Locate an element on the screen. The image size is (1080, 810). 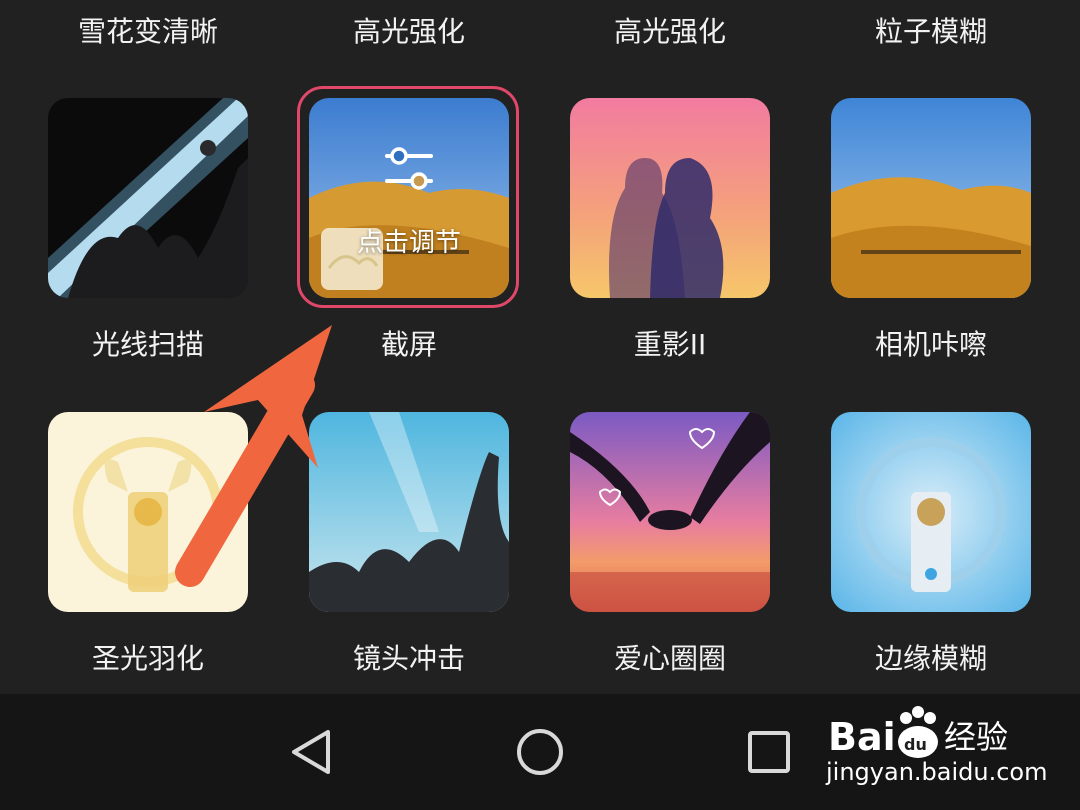
svg-text: du is located at coordinates (915, 744).